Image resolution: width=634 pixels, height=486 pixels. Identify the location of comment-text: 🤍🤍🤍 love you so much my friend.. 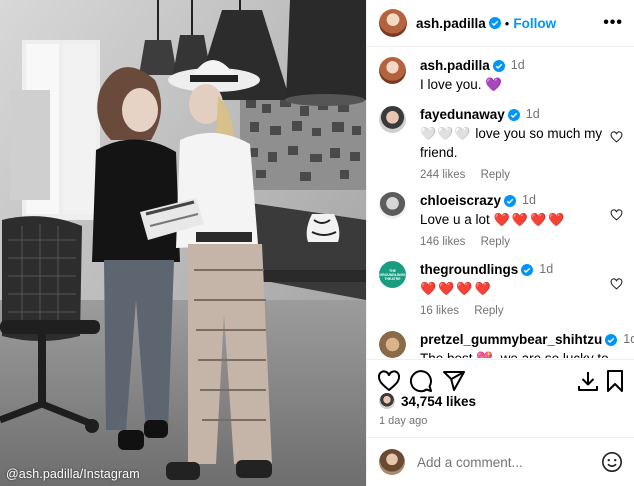
(521, 143).